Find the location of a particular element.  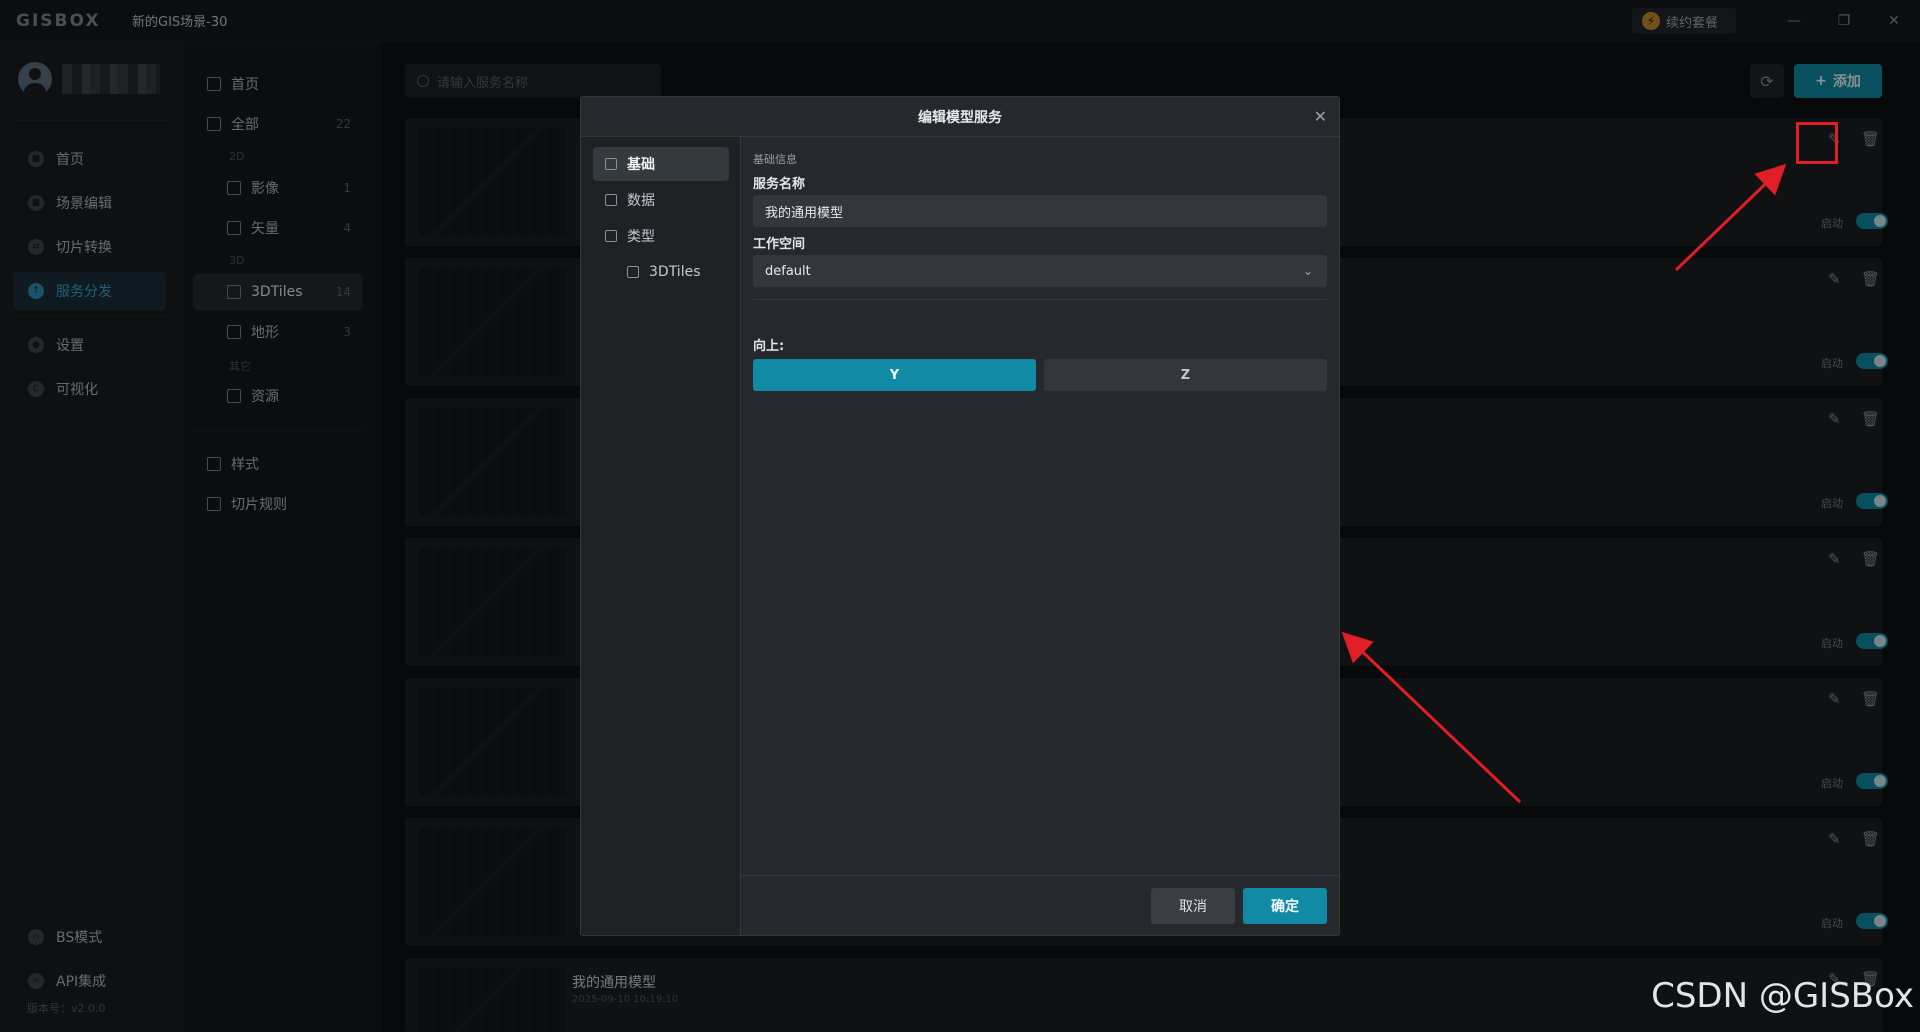

annotation-arrows is located at coordinates (1564, 483).